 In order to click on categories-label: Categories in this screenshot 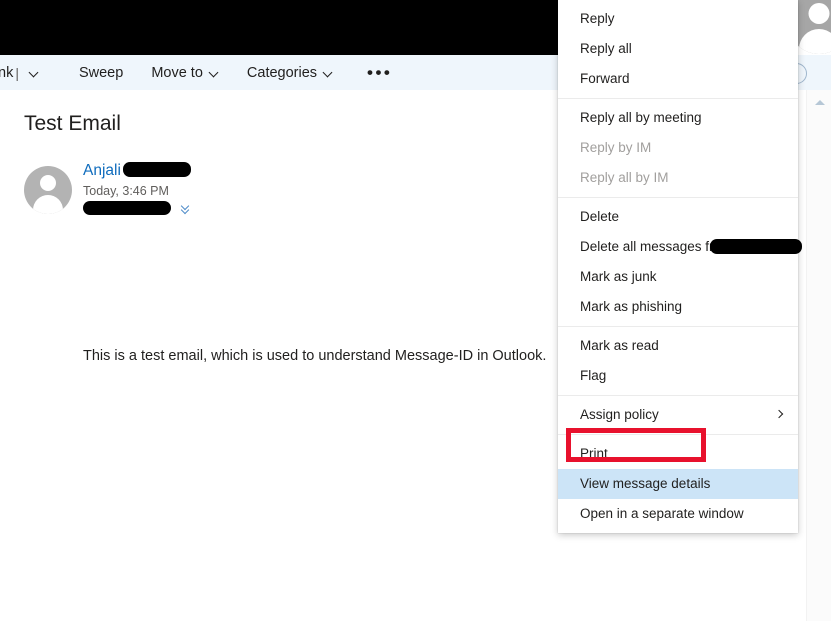, I will do `click(282, 72)`.